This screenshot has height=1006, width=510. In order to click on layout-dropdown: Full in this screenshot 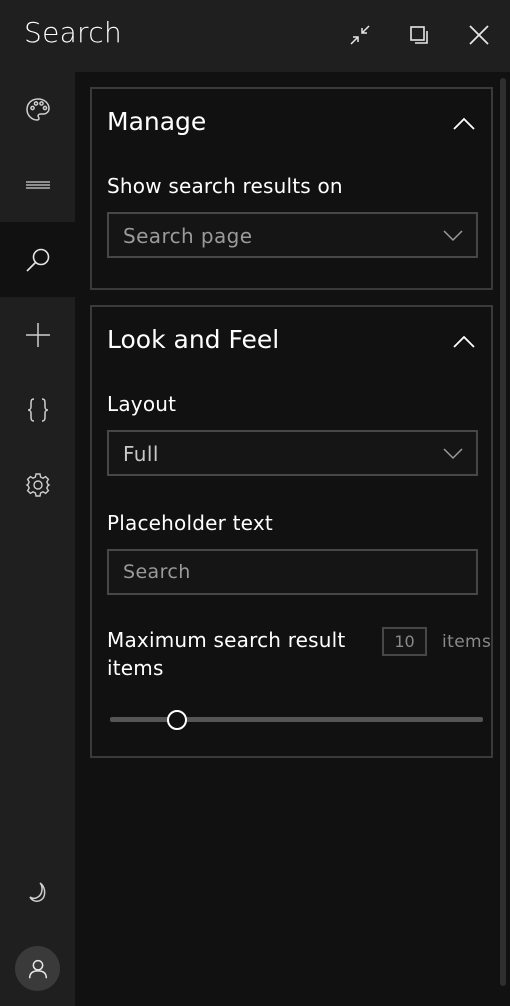, I will do `click(292, 453)`.